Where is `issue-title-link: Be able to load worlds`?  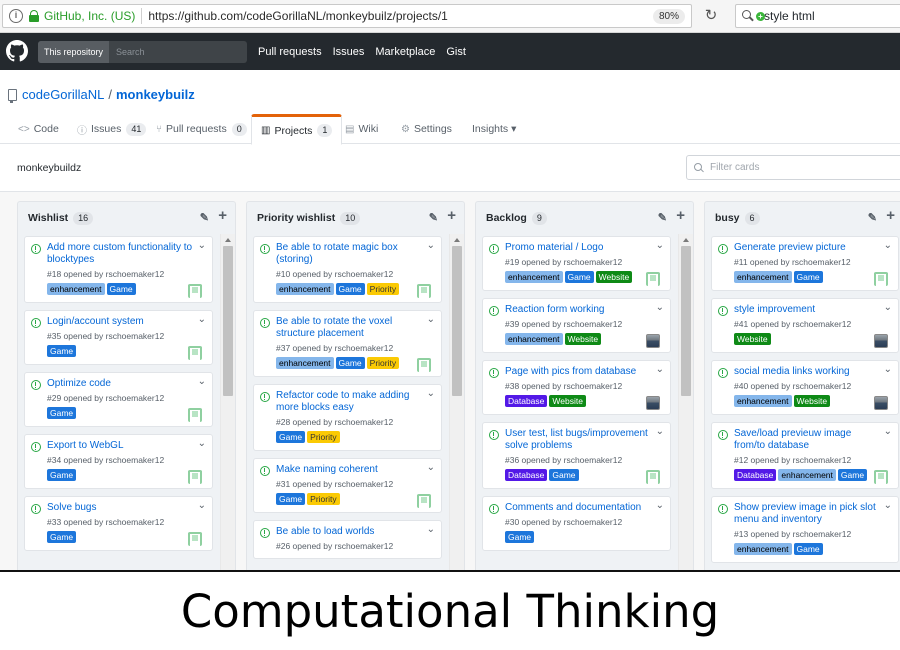
issue-title-link: Be able to load worlds is located at coordinates (351, 532).